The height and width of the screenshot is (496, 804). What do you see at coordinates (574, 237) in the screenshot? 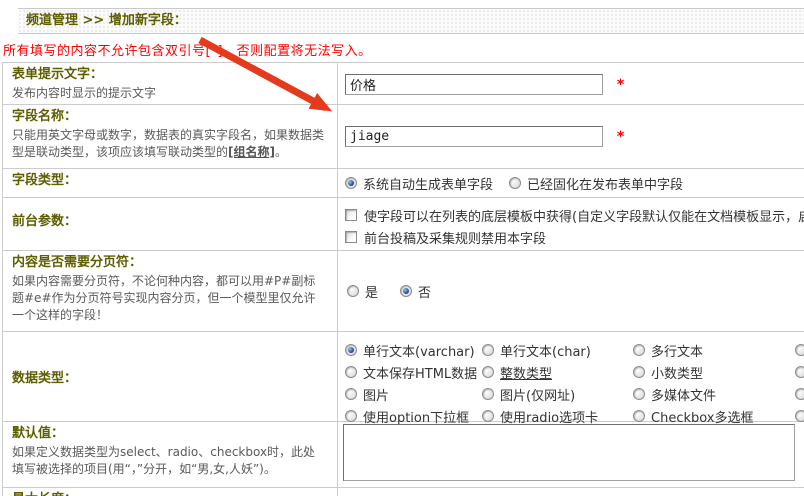
I see `frontparams-checkbox-disable: 前台投稿及采集规则禁用本字段` at bounding box center [574, 237].